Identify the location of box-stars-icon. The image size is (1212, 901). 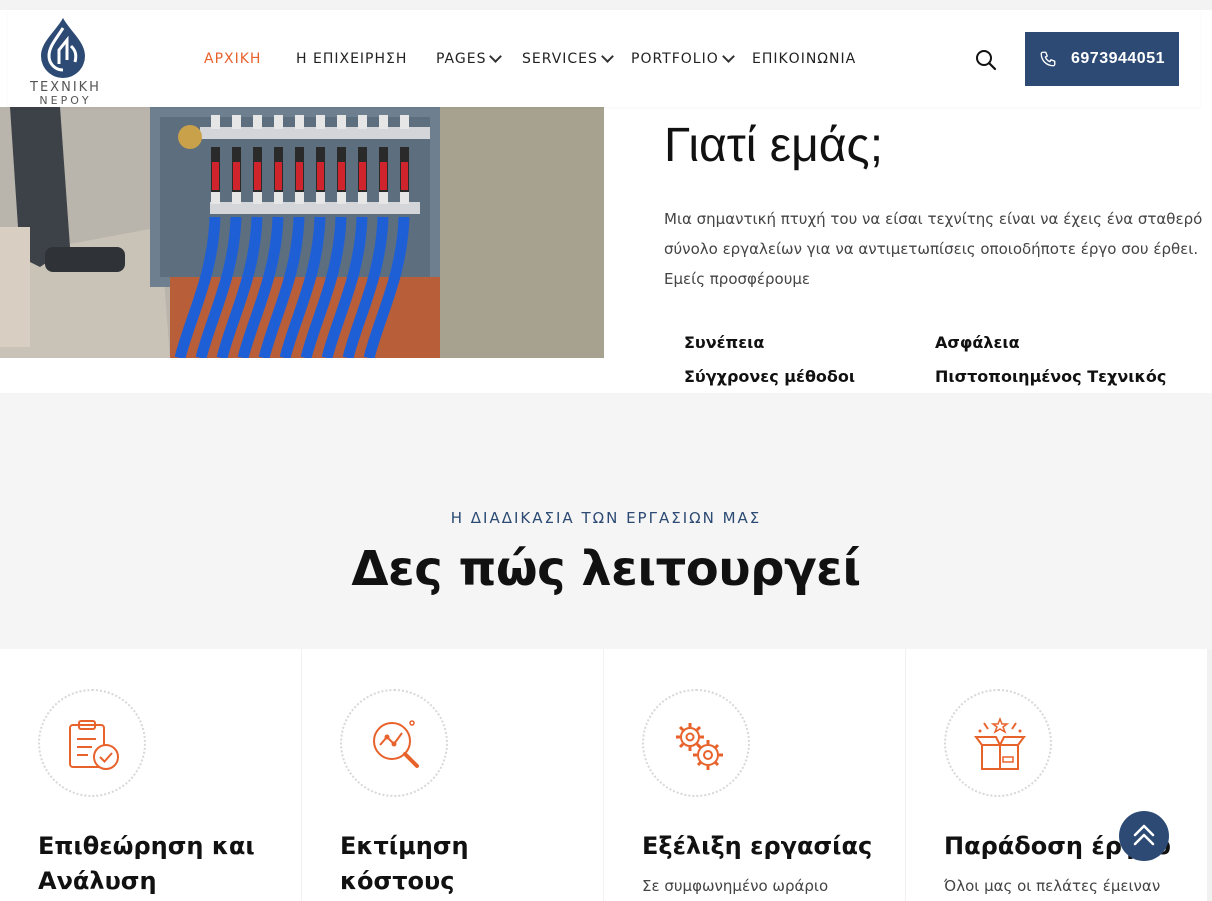
(1000, 743).